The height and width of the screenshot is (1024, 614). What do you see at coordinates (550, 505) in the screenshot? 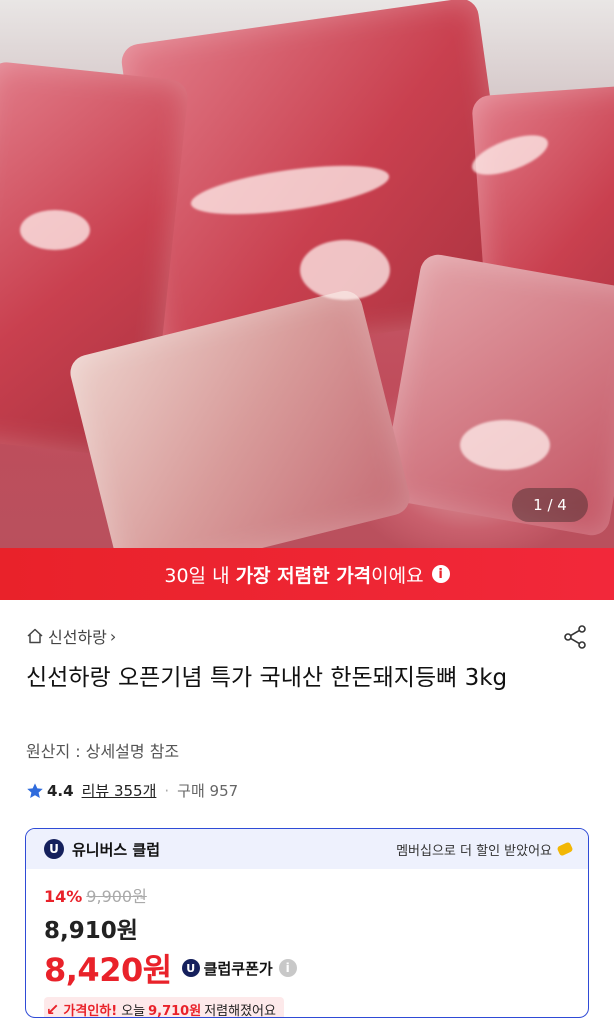
I see `image-page-indicator: 1 / 4` at bounding box center [550, 505].